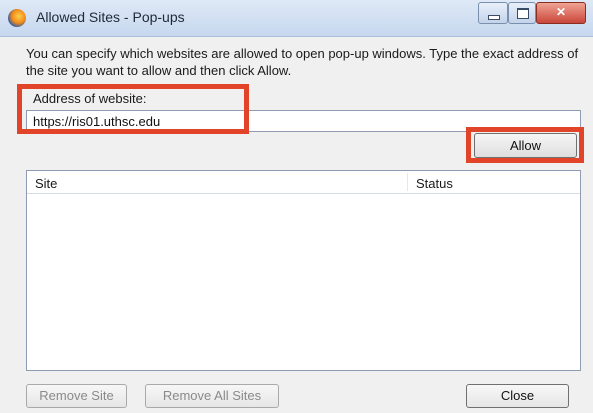 Image resolution: width=593 pixels, height=413 pixels. I want to click on maximize-icon, so click(523, 13).